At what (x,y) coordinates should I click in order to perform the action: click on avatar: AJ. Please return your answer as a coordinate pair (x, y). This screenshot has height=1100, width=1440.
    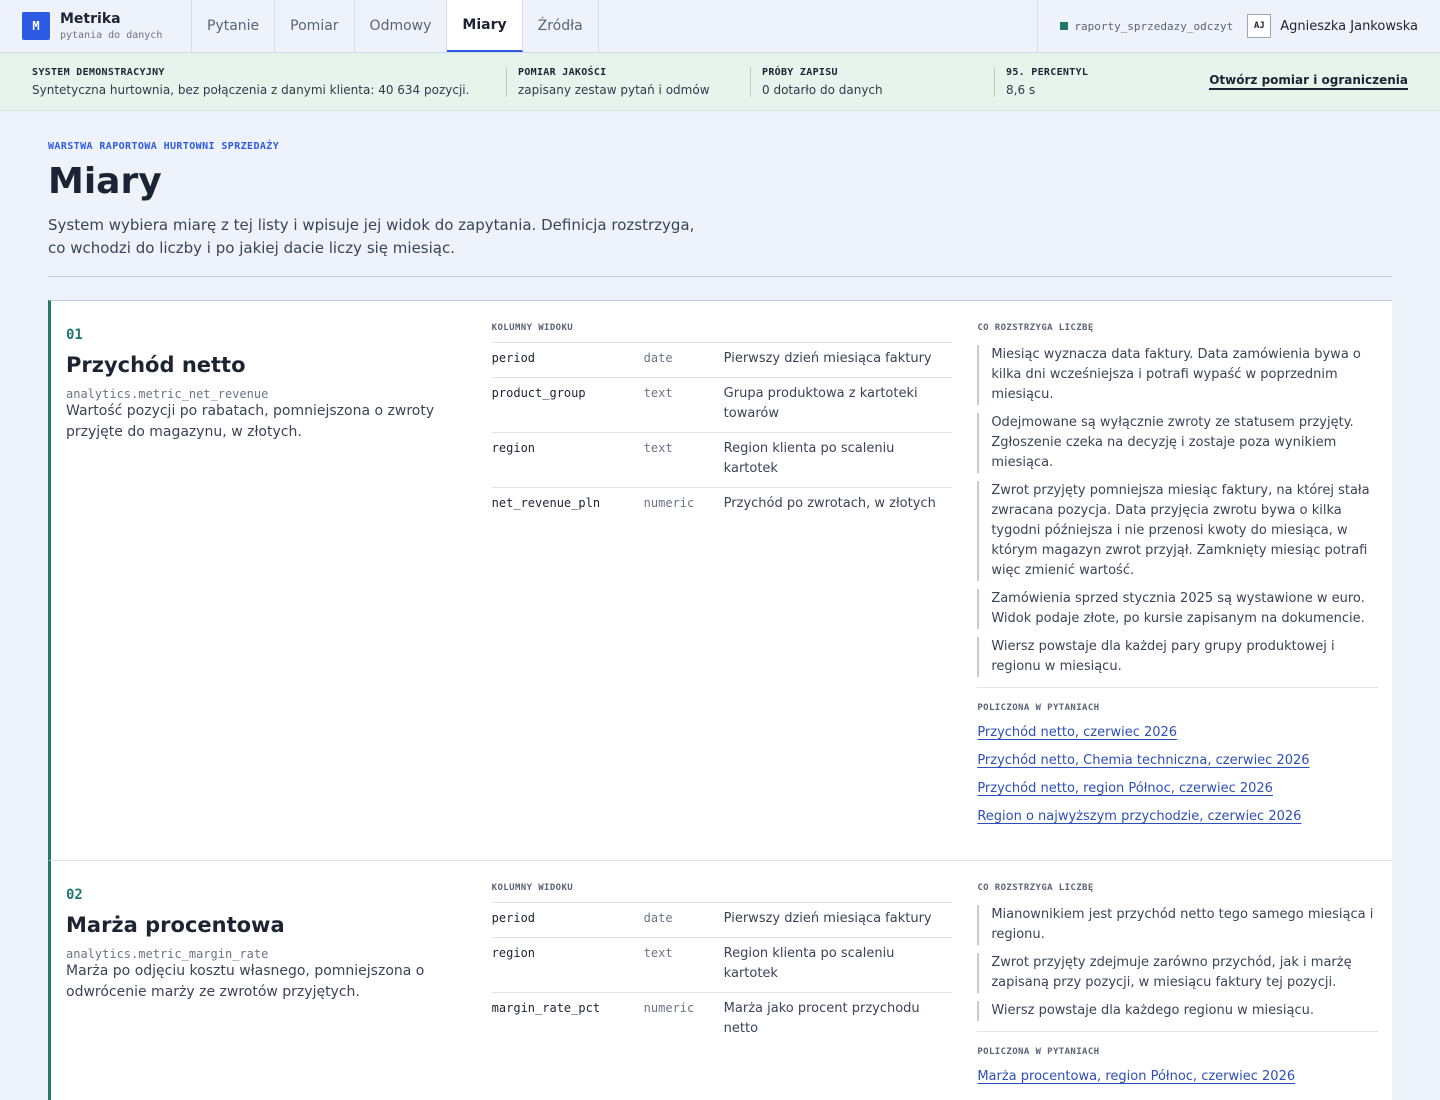
    Looking at the image, I should click on (1259, 26).